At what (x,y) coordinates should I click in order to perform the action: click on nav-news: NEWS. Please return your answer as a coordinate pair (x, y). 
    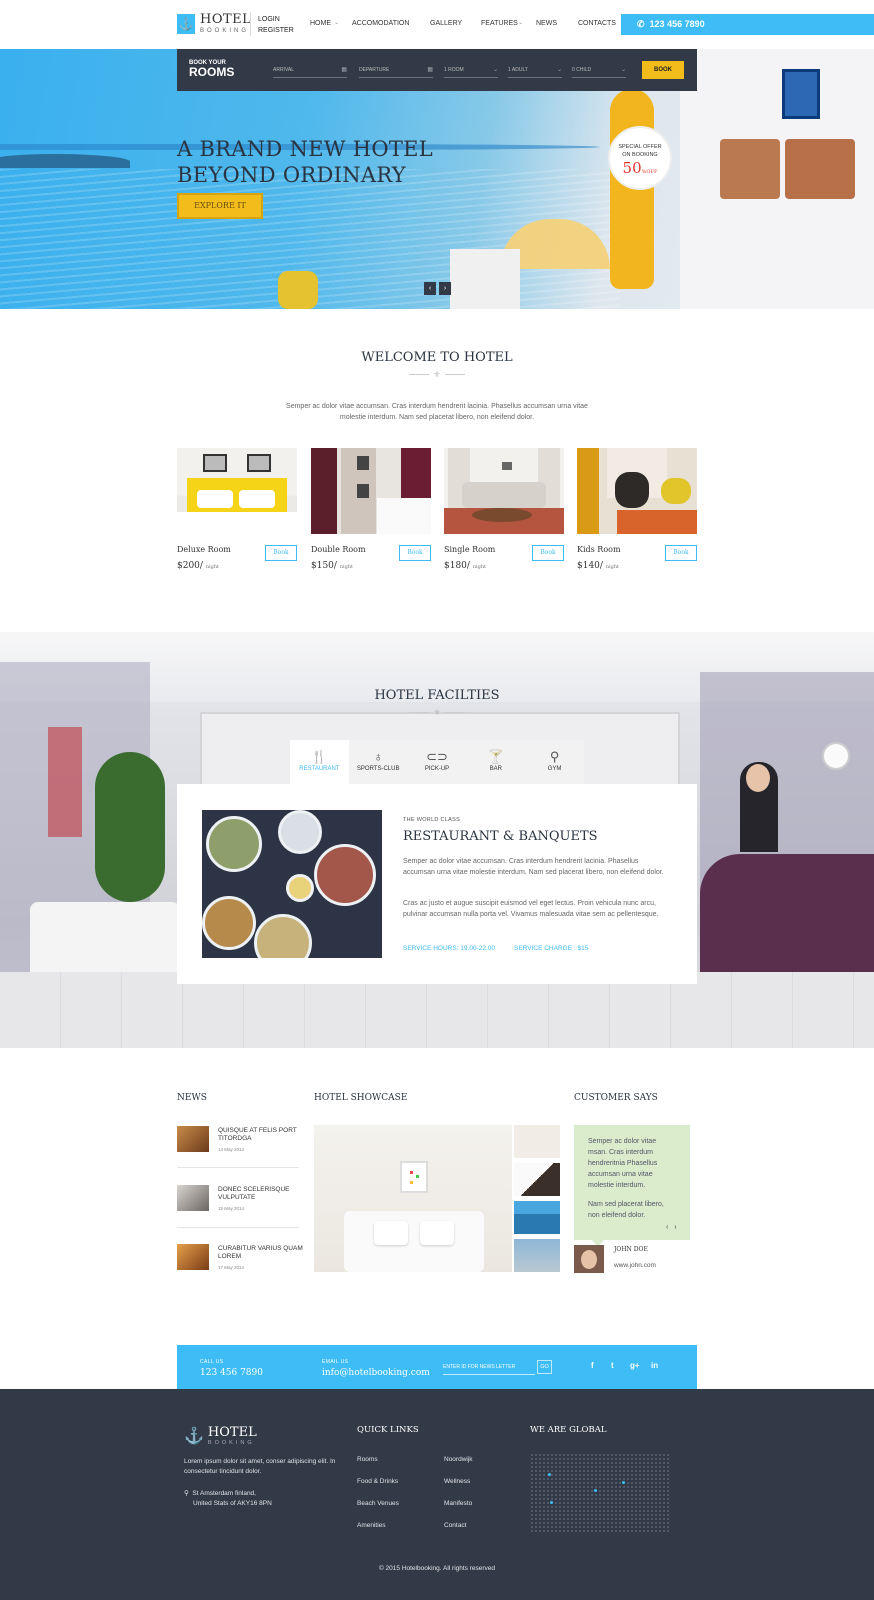
    Looking at the image, I should click on (546, 23).